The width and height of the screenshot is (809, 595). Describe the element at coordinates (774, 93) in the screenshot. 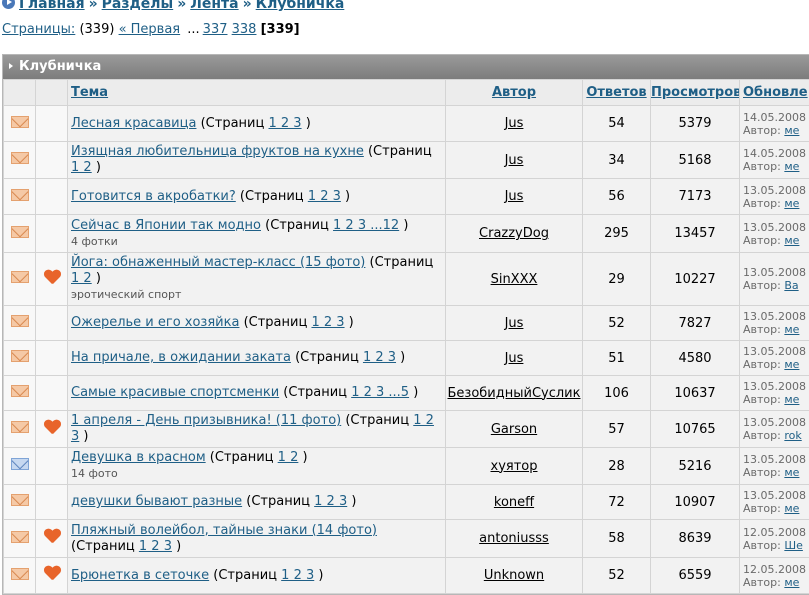

I see `col-updated: Обновле` at that location.